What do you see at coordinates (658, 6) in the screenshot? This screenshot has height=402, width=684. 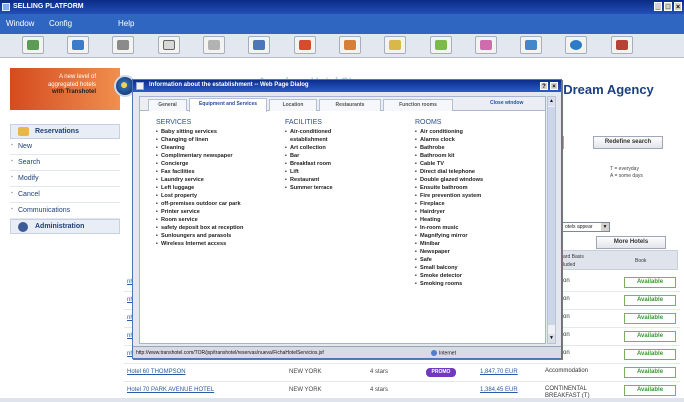 I see `minimize-button: _` at bounding box center [658, 6].